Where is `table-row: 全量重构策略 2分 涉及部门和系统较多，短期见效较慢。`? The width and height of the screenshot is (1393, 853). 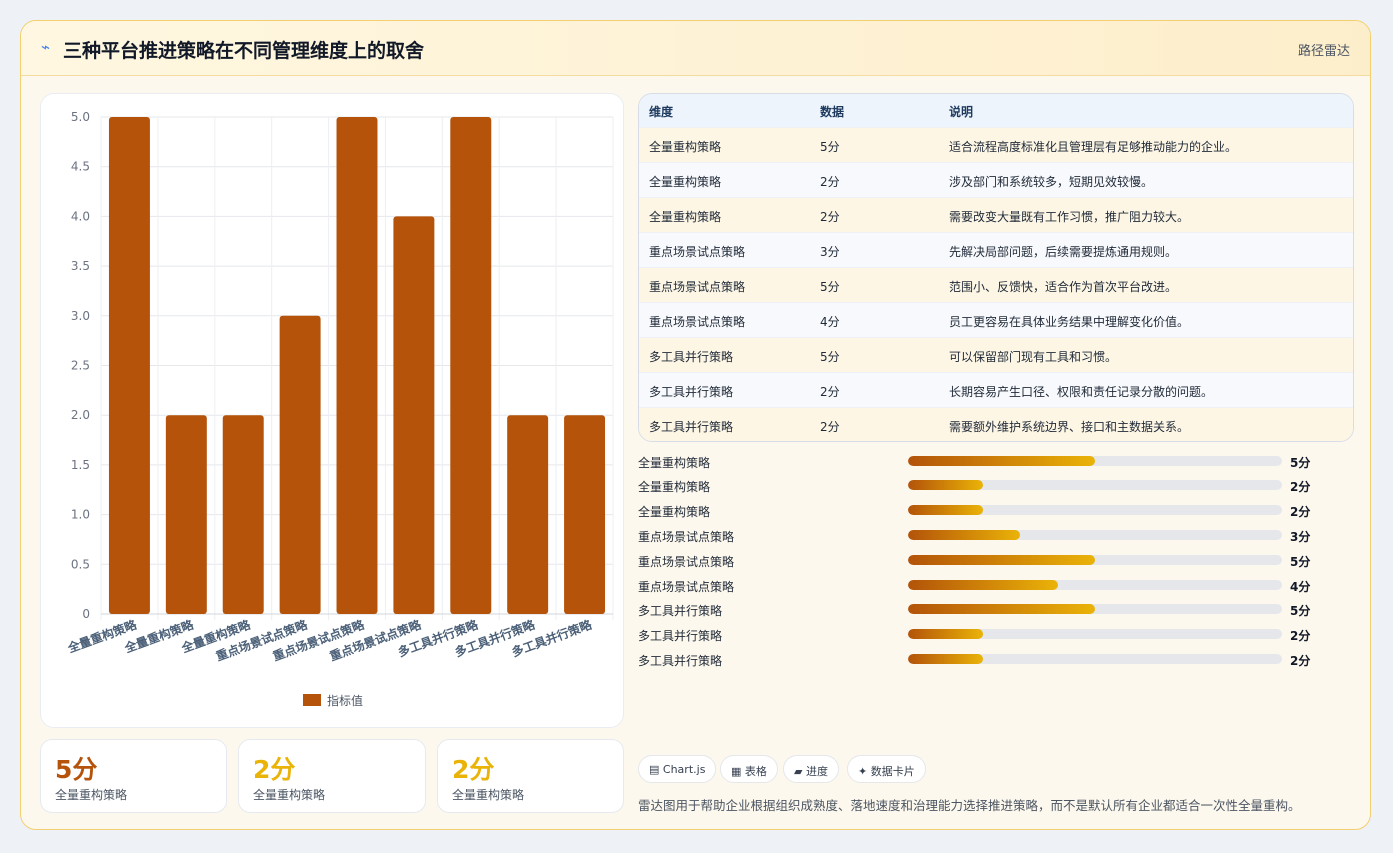
table-row: 全量重构策略 2分 涉及部门和系统较多，短期见效较慢。 is located at coordinates (996, 180).